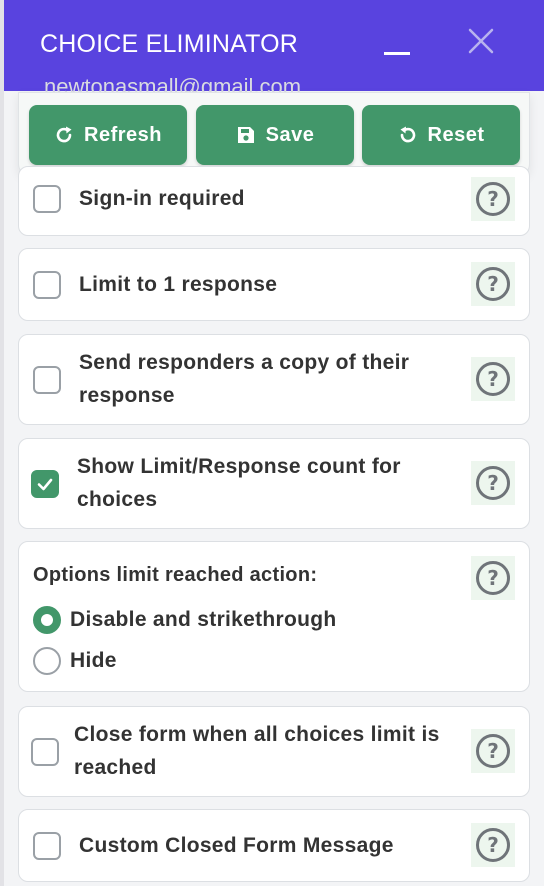  Describe the element at coordinates (456, 134) in the screenshot. I see `reset-label: Reset` at that location.